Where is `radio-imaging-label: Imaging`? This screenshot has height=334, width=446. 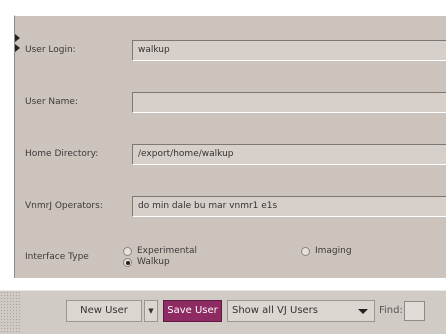 radio-imaging-label: Imaging is located at coordinates (333, 251).